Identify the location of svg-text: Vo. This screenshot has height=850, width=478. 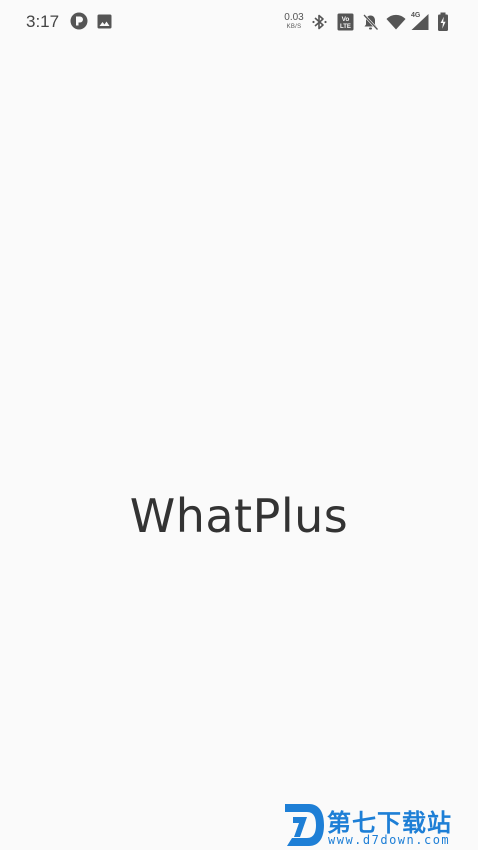
(346, 19).